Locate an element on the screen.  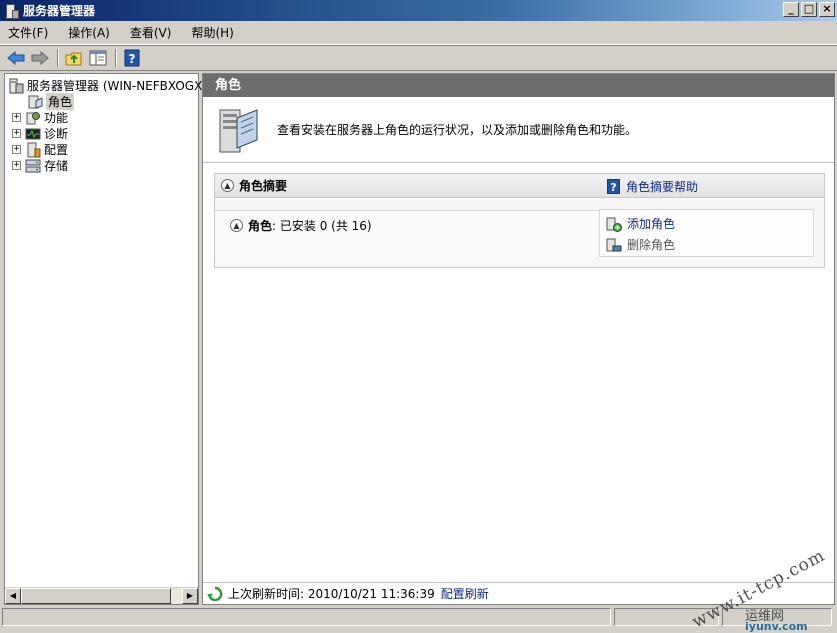
tree-item-storage: + 存储 is located at coordinates (40, 165).